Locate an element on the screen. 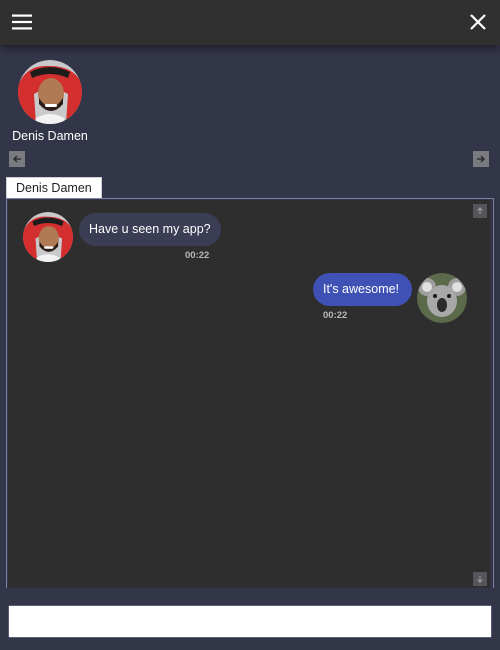 Image resolution: width=500 pixels, height=650 pixels. scroll-down-button is located at coordinates (480, 579).